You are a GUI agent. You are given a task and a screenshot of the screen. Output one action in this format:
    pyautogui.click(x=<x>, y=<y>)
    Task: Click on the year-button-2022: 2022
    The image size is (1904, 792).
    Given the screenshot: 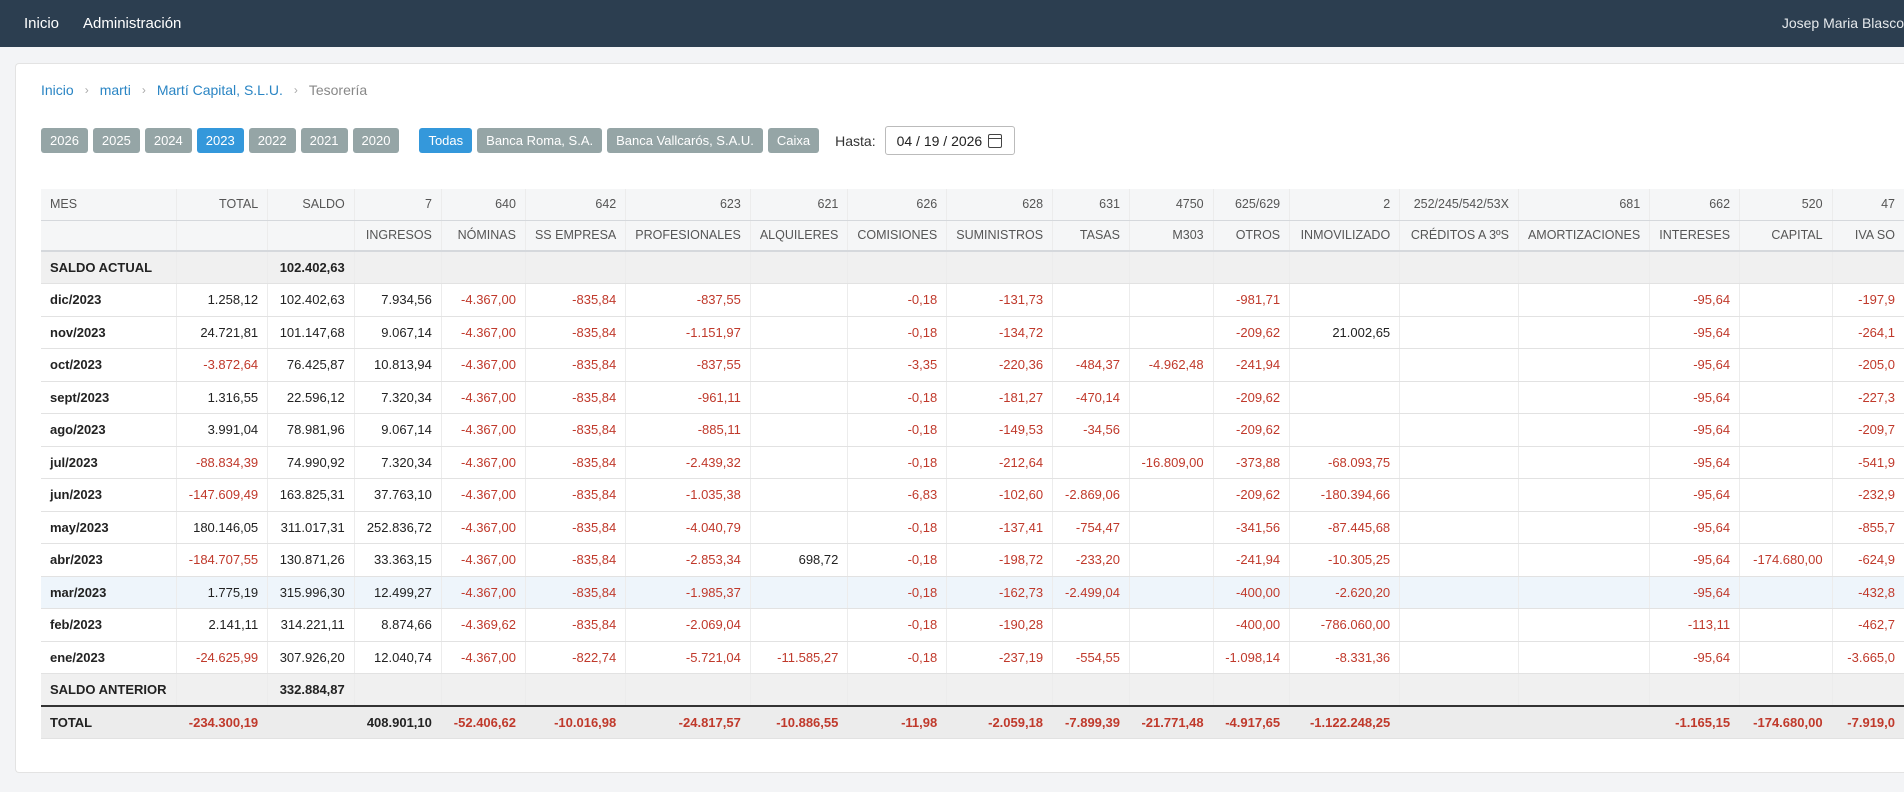 What is the action you would take?
    pyautogui.click(x=272, y=140)
    